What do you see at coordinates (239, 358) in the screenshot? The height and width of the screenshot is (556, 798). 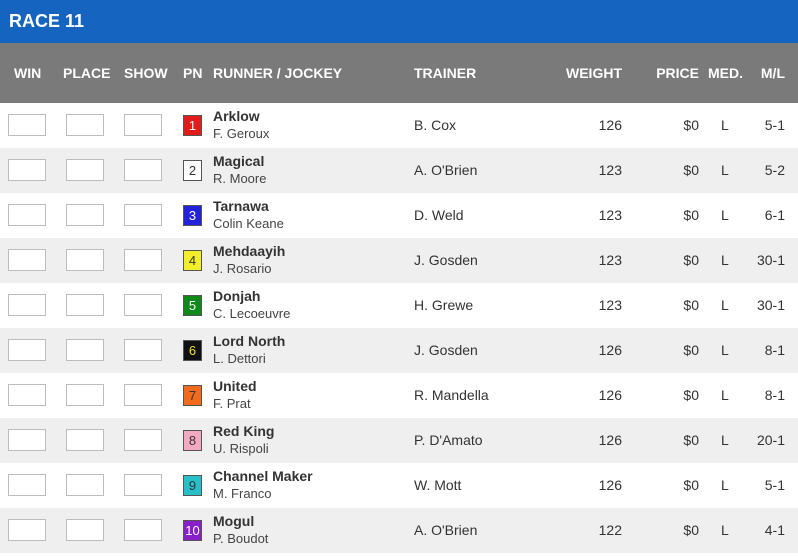 I see `jockey-name: L. Dettori` at bounding box center [239, 358].